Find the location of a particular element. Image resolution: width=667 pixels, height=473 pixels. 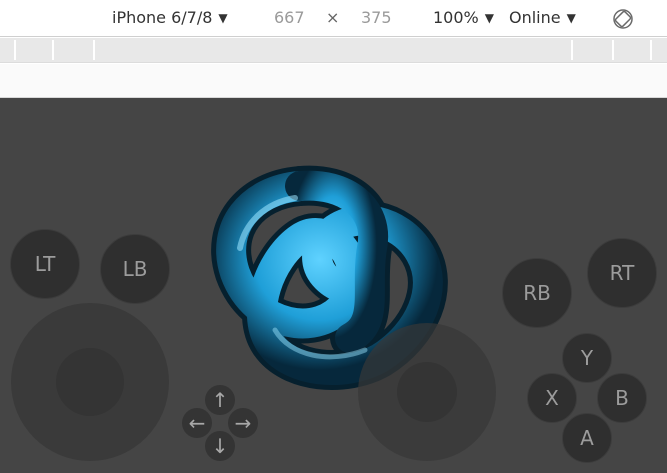

dpad-up-button: ↑ is located at coordinates (220, 400).